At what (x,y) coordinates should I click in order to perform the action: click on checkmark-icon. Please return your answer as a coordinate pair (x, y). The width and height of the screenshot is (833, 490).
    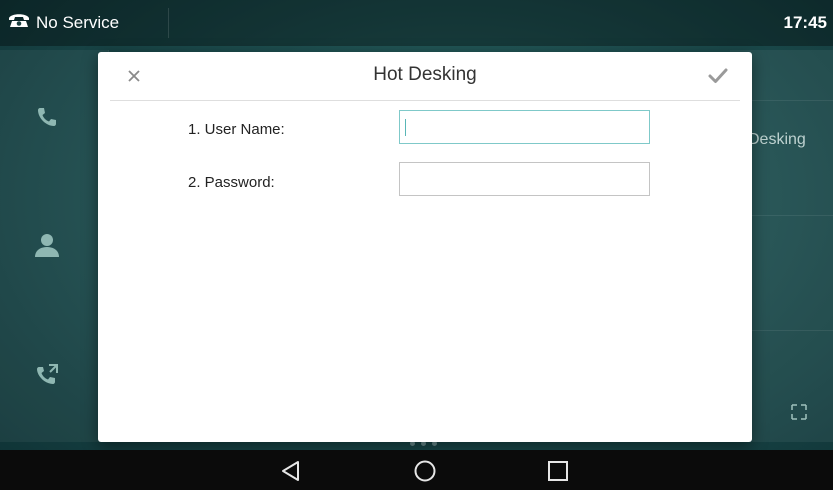
    Looking at the image, I should click on (718, 76).